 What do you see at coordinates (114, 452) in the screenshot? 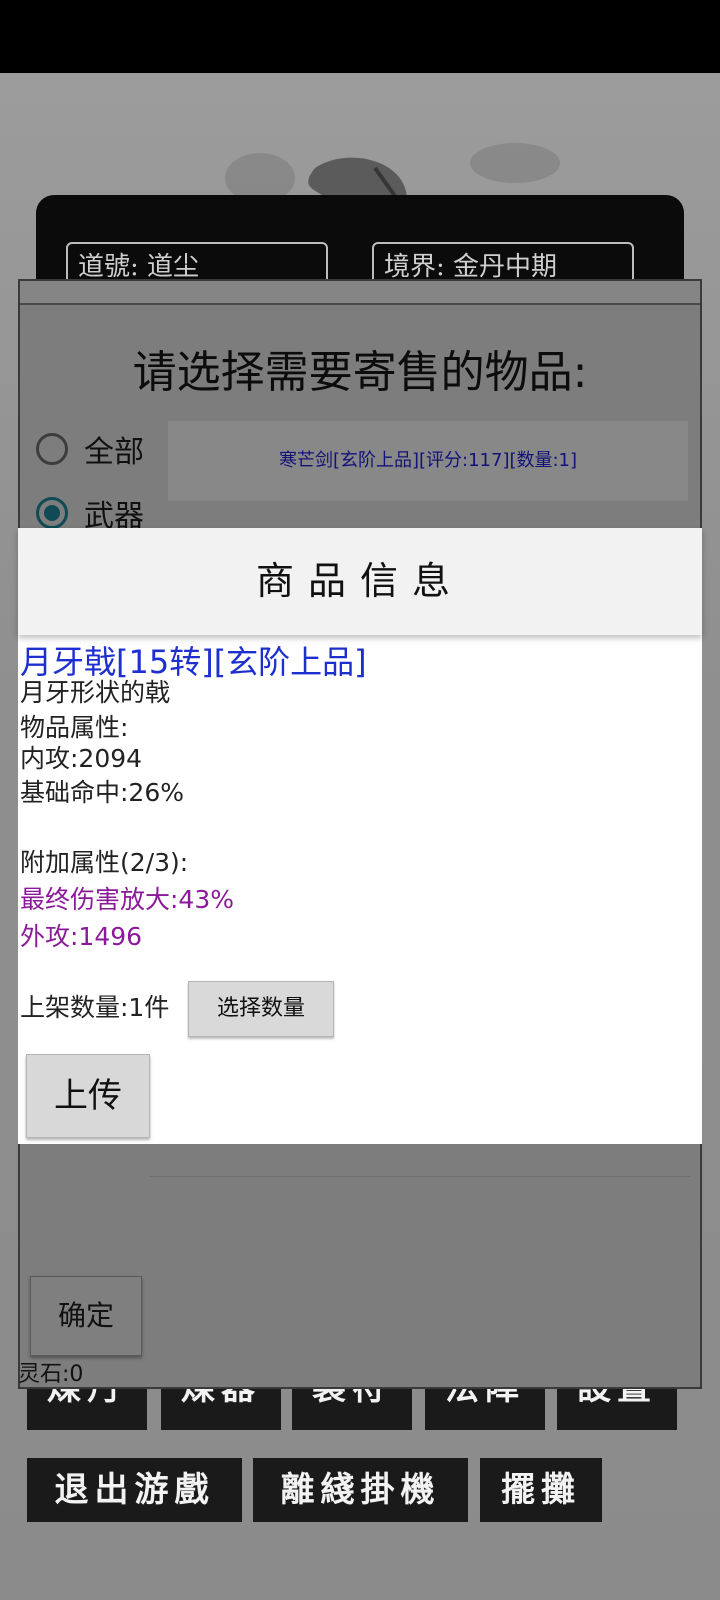
I see `filter-all-label: 全部` at bounding box center [114, 452].